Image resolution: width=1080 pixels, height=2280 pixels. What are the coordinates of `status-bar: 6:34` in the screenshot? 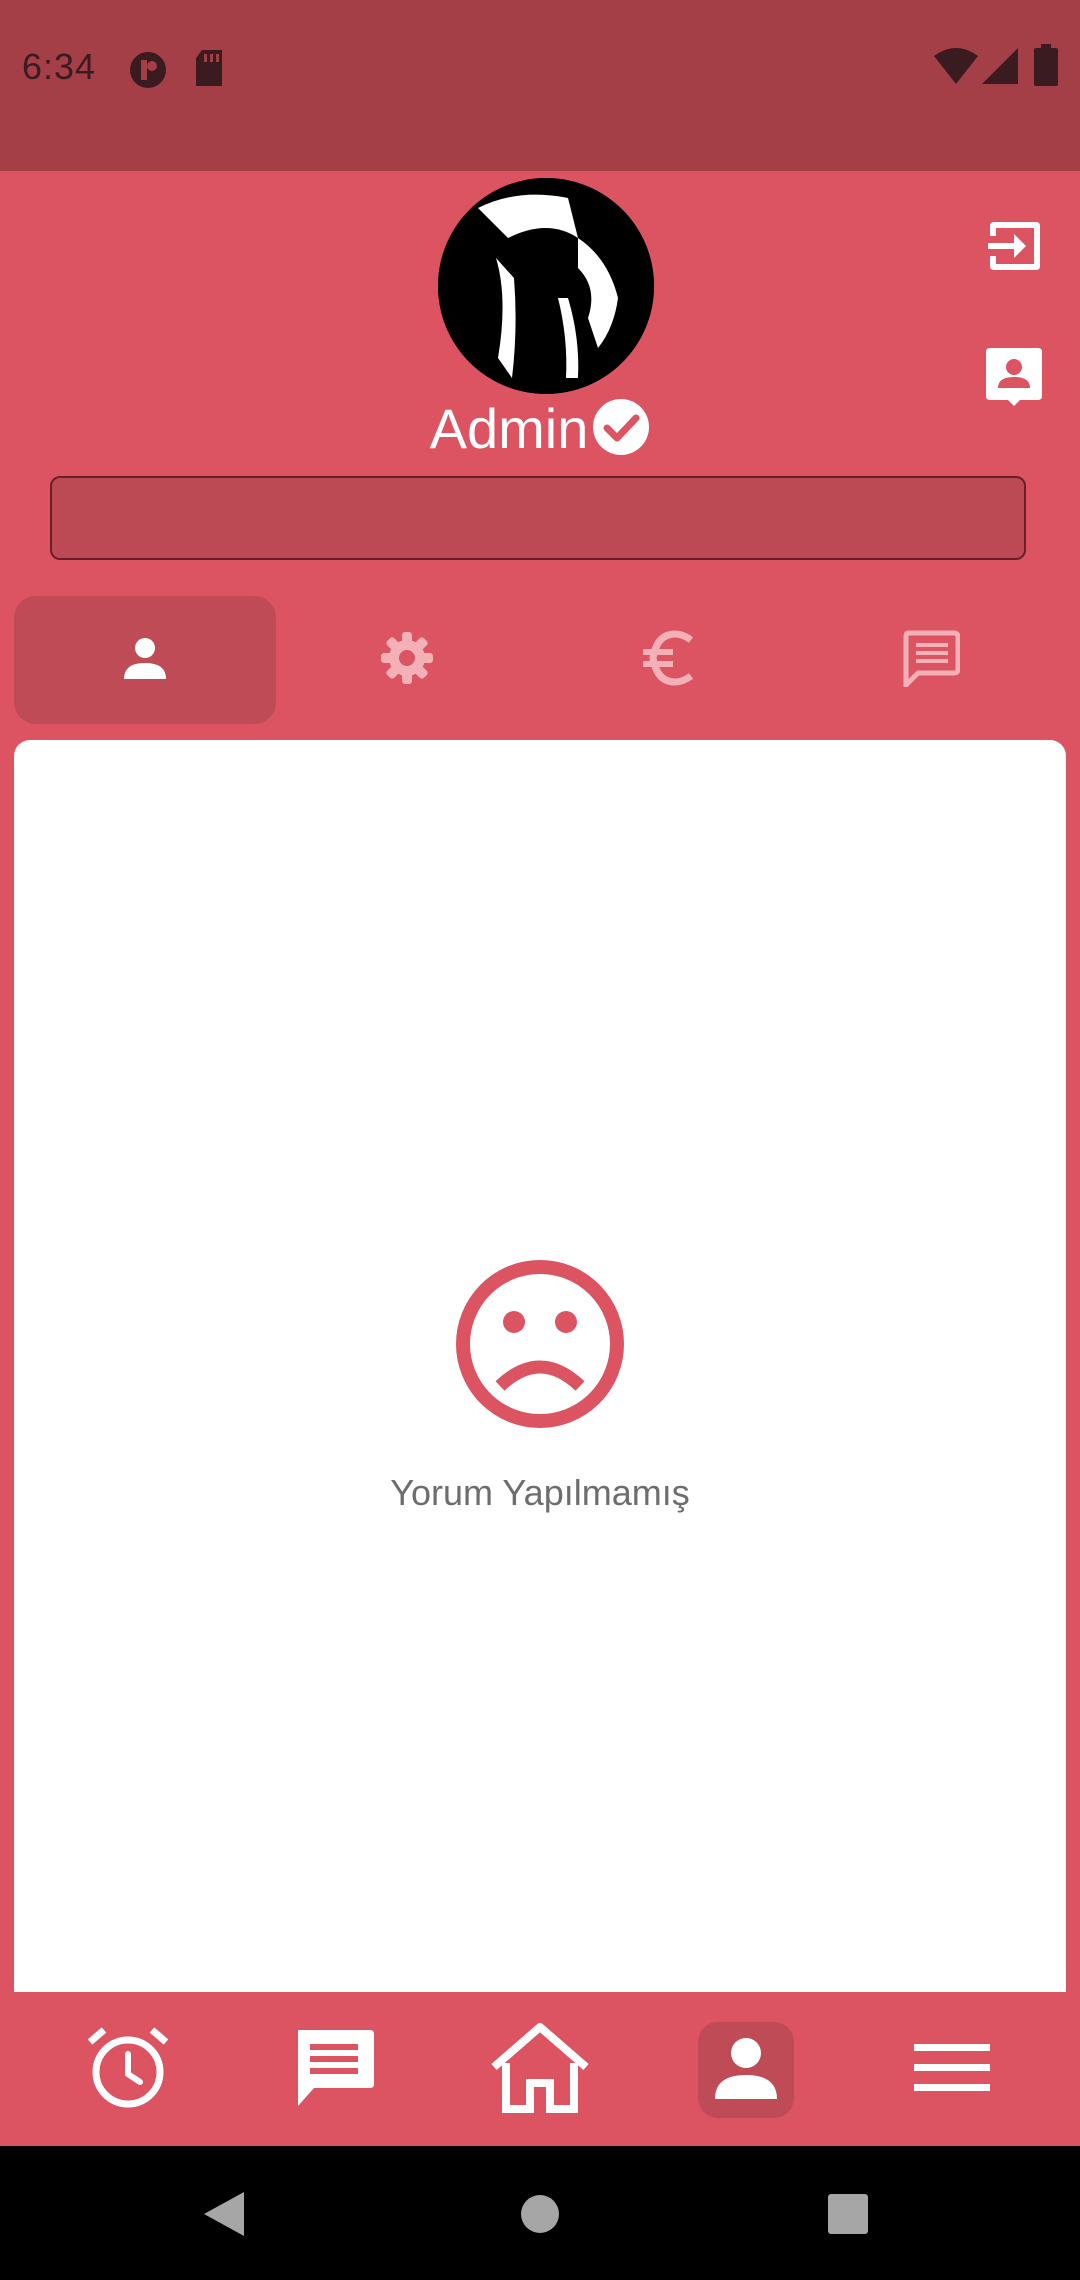 It's located at (540, 85).